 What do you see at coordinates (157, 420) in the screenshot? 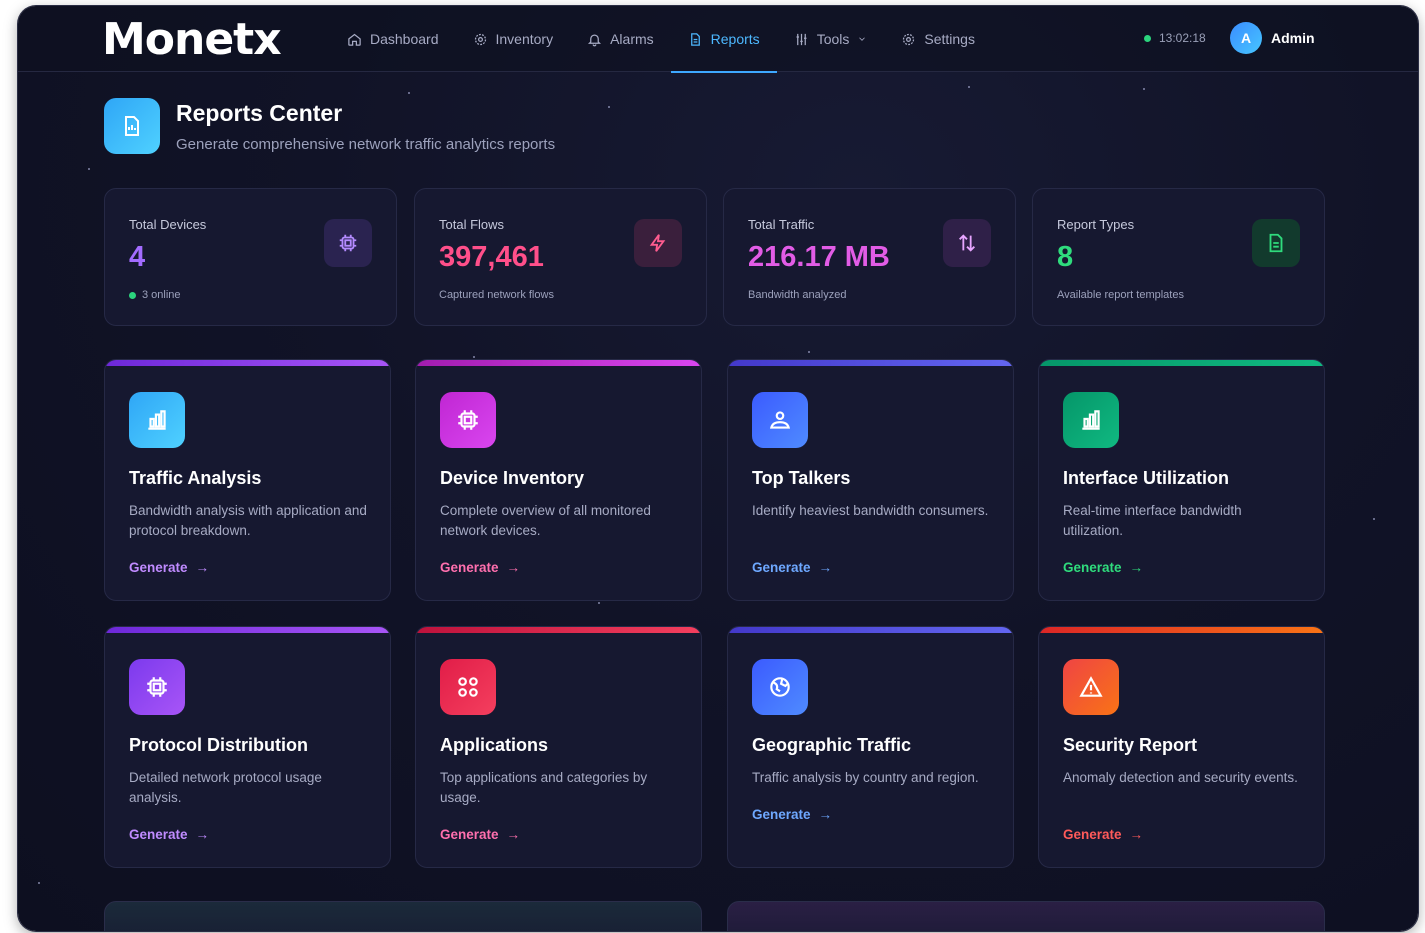
I see `bar-chart-icon` at bounding box center [157, 420].